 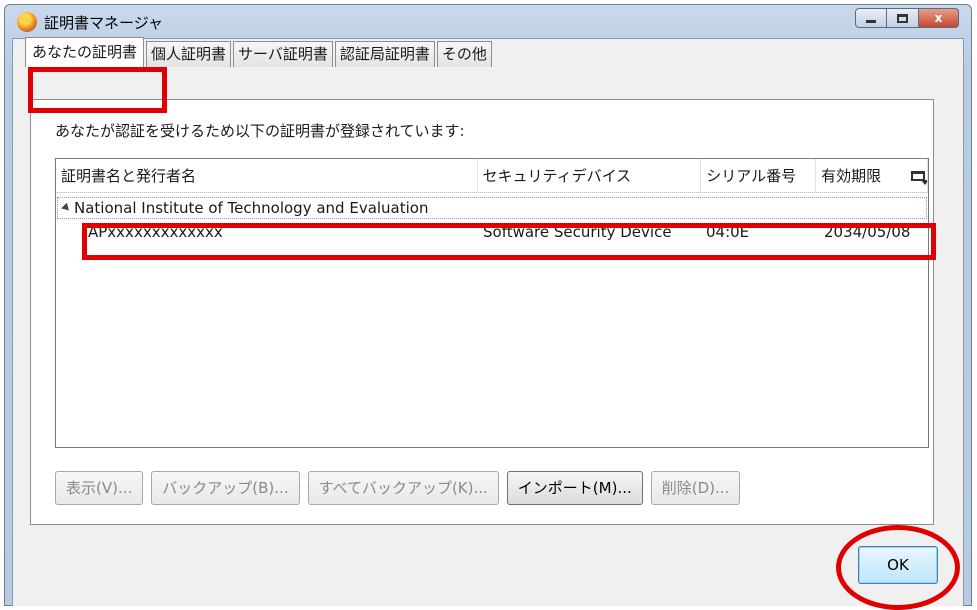 What do you see at coordinates (871, 21) in the screenshot?
I see `minimize-icon` at bounding box center [871, 21].